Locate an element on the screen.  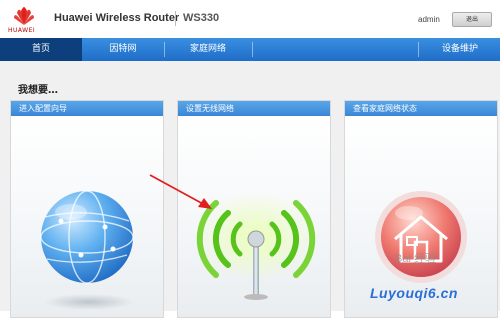
site-watermark: Luyouqi6.cn is located at coordinates (414, 293).